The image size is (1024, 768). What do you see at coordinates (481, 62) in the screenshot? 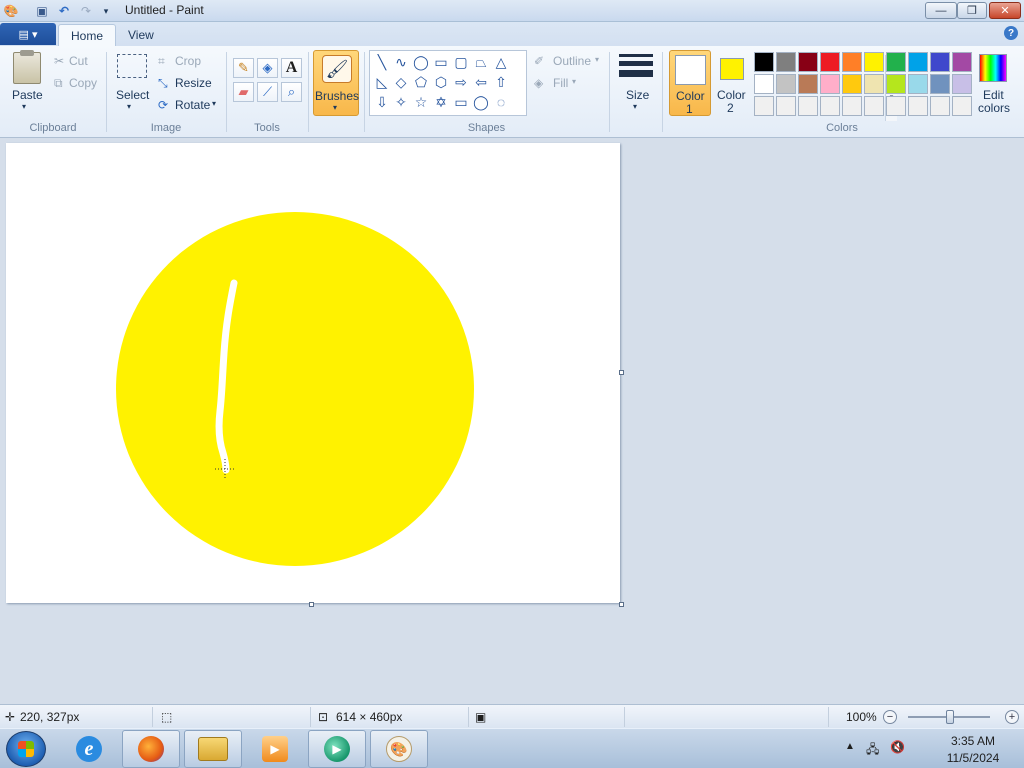
I see `polygon-shape-icon: ⏢` at bounding box center [481, 62].